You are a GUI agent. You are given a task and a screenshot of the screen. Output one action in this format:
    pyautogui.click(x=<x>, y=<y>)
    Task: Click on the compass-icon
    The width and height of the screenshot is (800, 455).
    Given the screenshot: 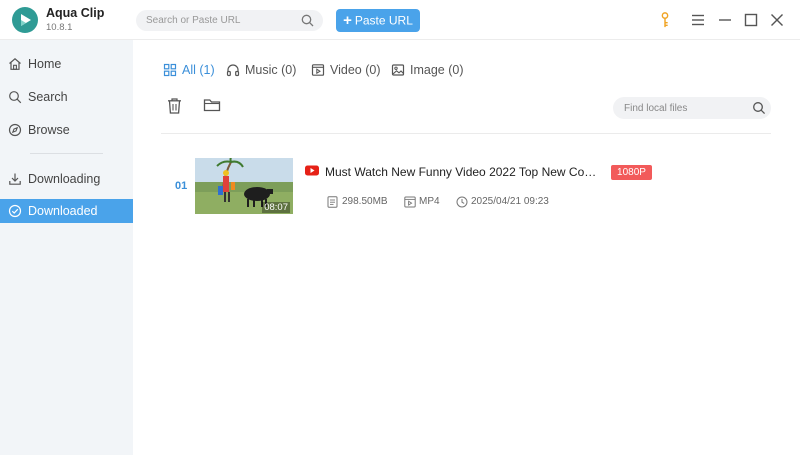 What is the action you would take?
    pyautogui.click(x=15, y=130)
    